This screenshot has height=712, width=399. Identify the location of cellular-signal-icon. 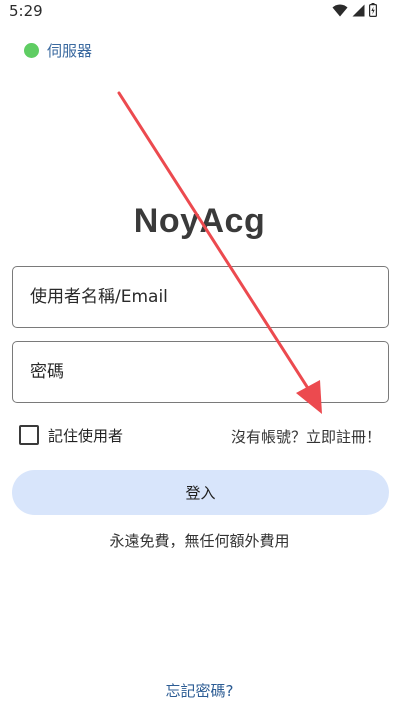
(358, 10).